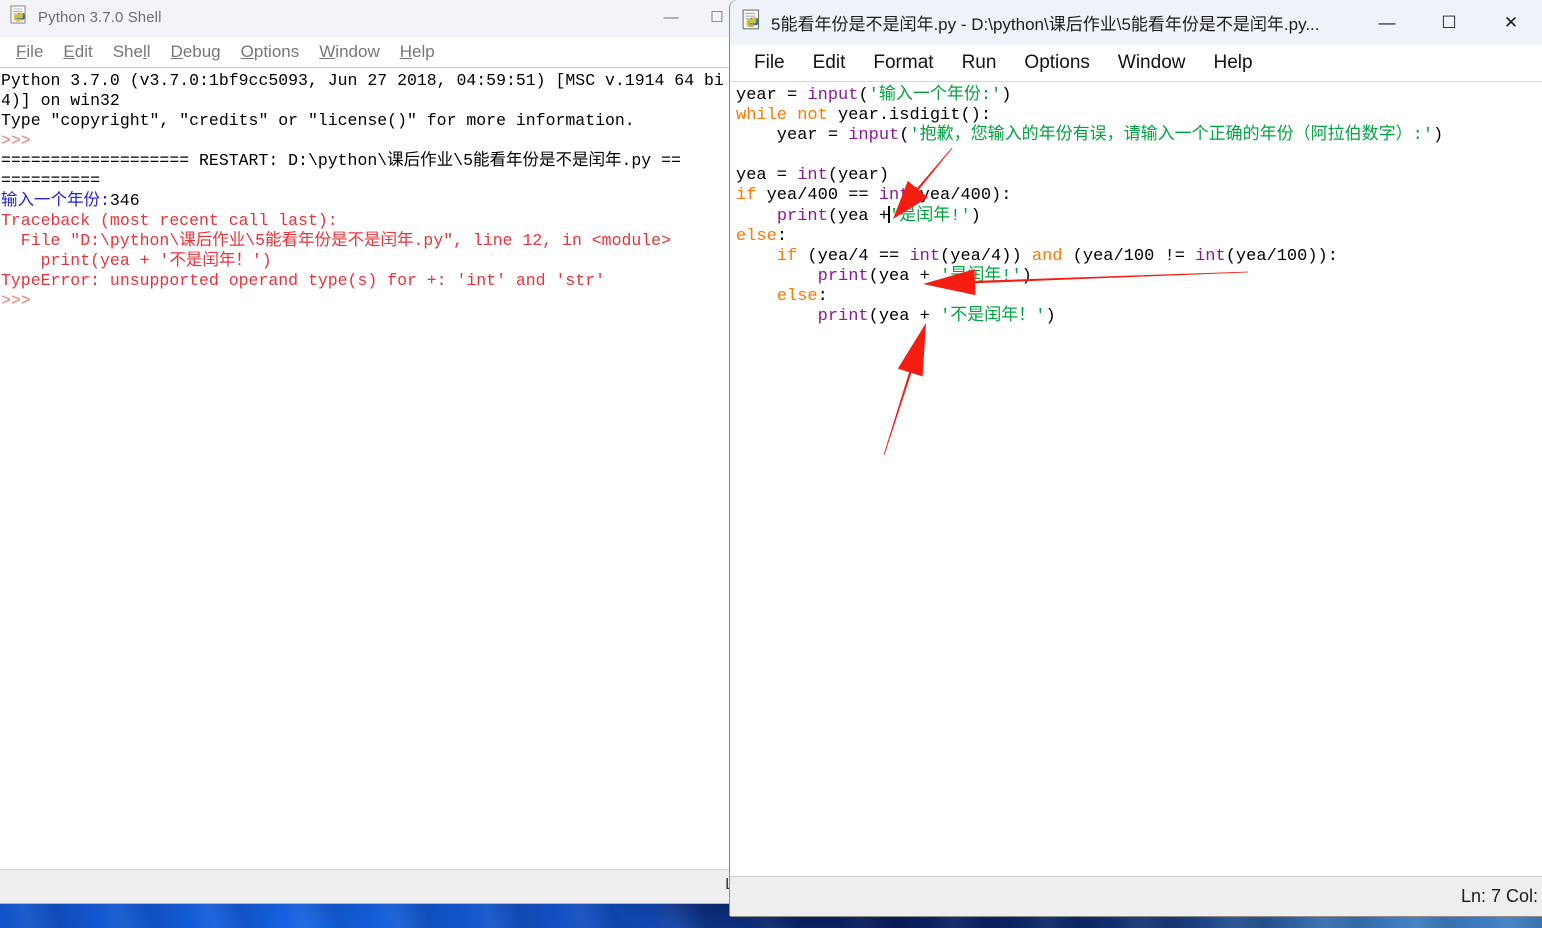 The height and width of the screenshot is (928, 1542). What do you see at coordinates (270, 52) in the screenshot?
I see `shell-menu-options: Options` at bounding box center [270, 52].